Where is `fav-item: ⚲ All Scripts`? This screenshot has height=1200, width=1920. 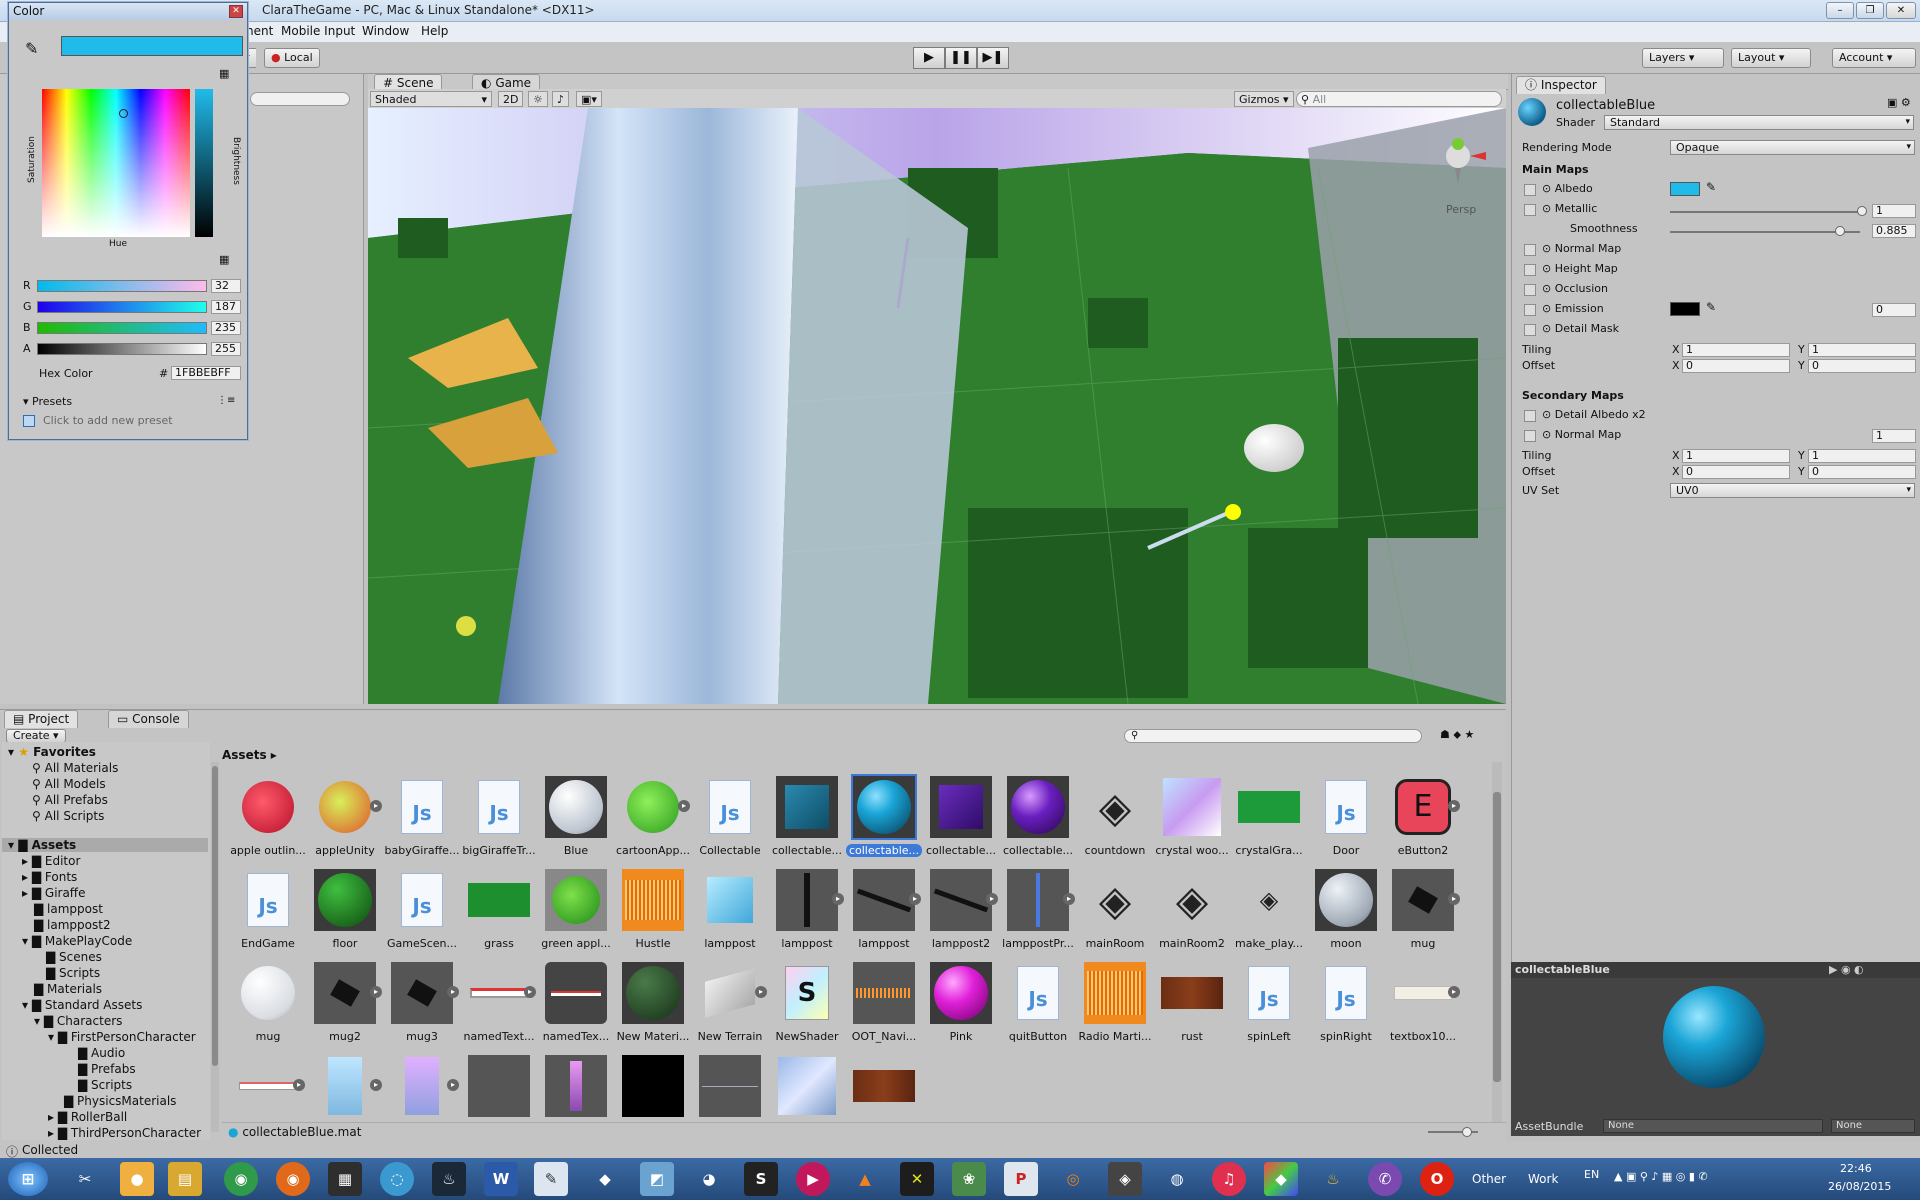
fav-item: ⚲ All Scripts is located at coordinates (68, 816).